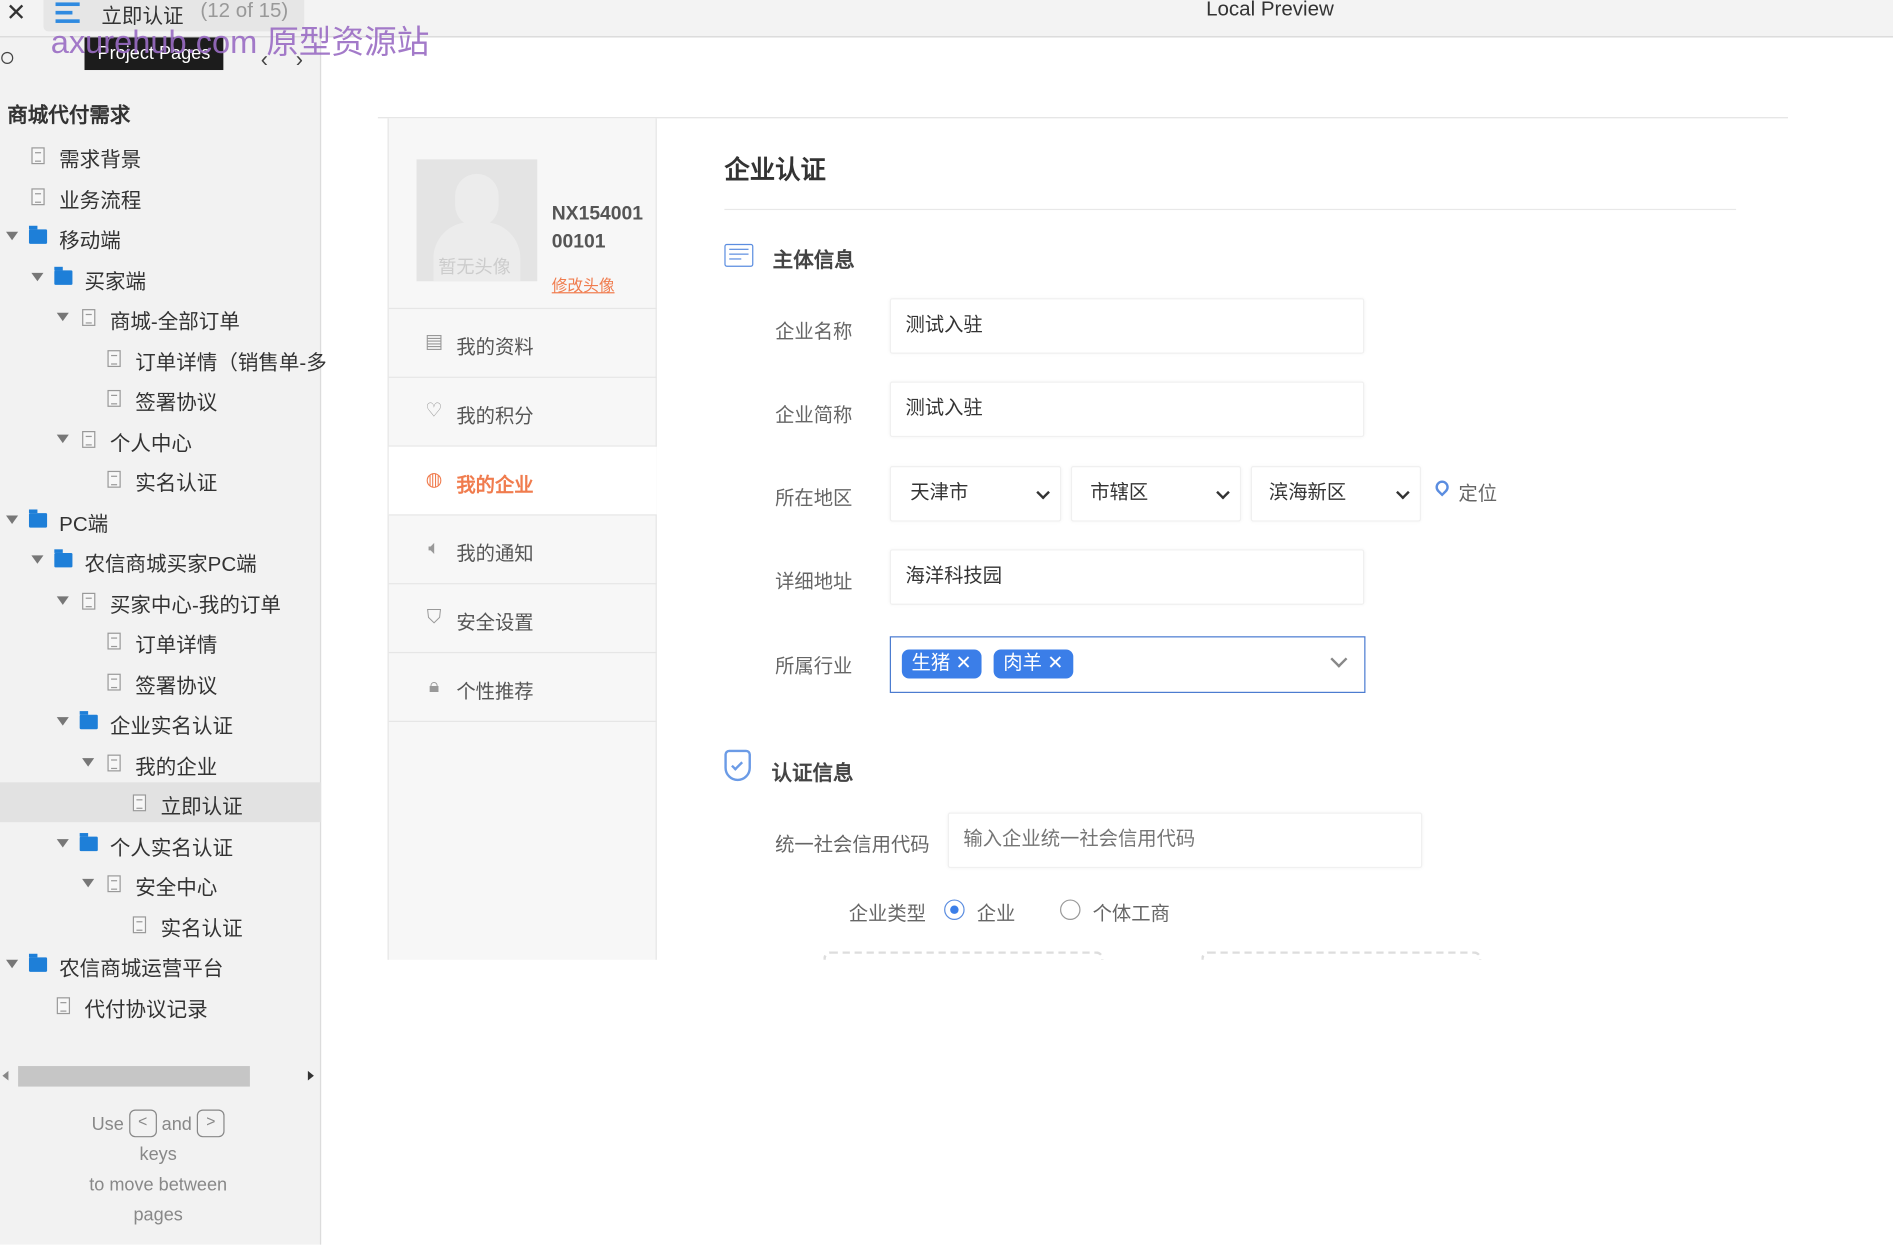 Image resolution: width=1893 pixels, height=1245 pixels. Describe the element at coordinates (160, 277) in the screenshot. I see `tree-item: 买家端` at that location.